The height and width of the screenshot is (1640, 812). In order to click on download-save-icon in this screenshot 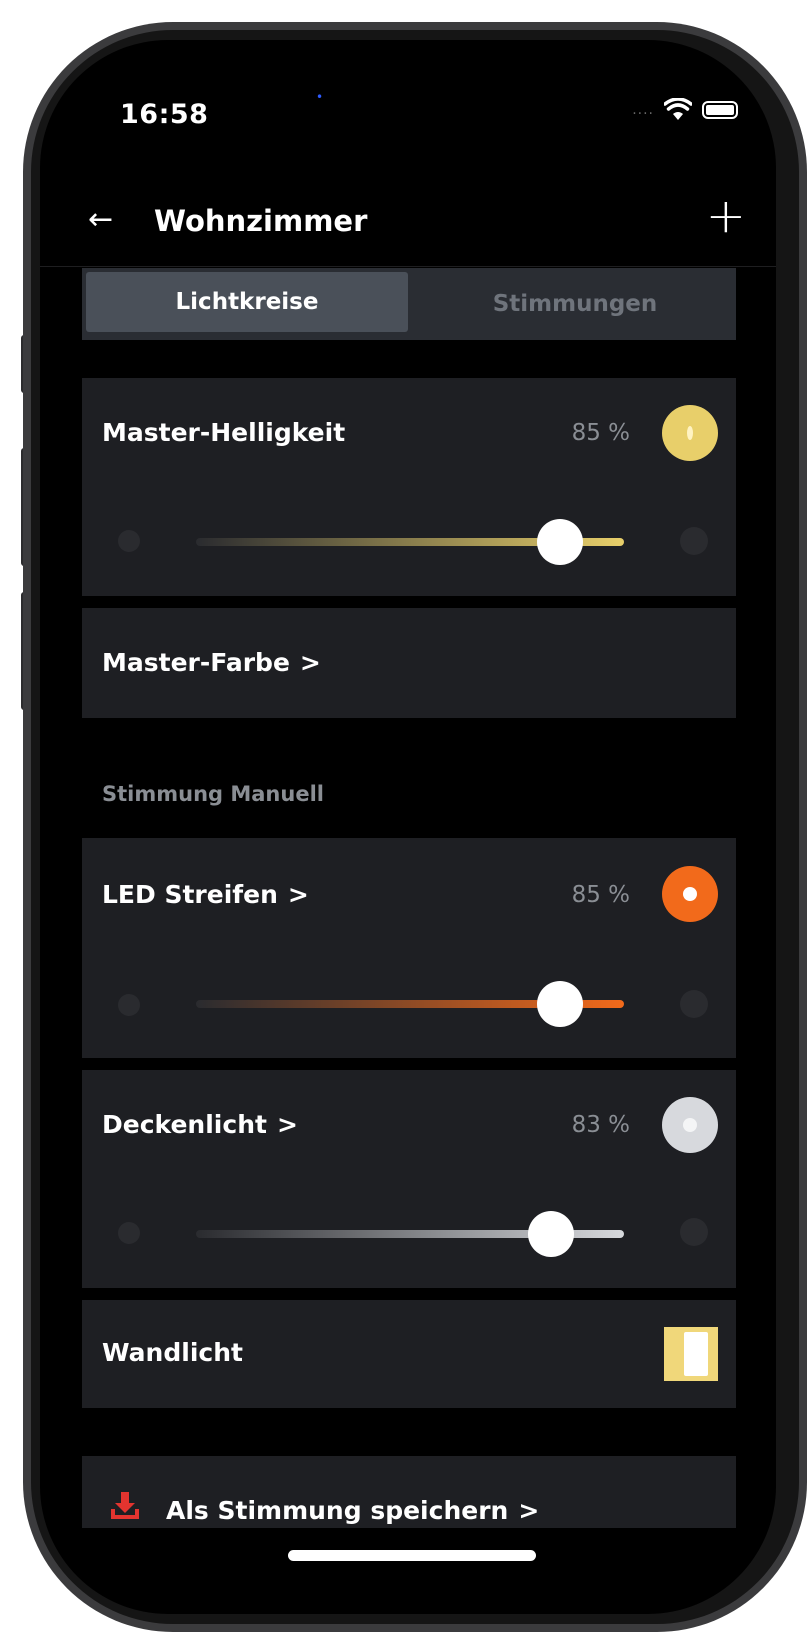, I will do `click(125, 1505)`.